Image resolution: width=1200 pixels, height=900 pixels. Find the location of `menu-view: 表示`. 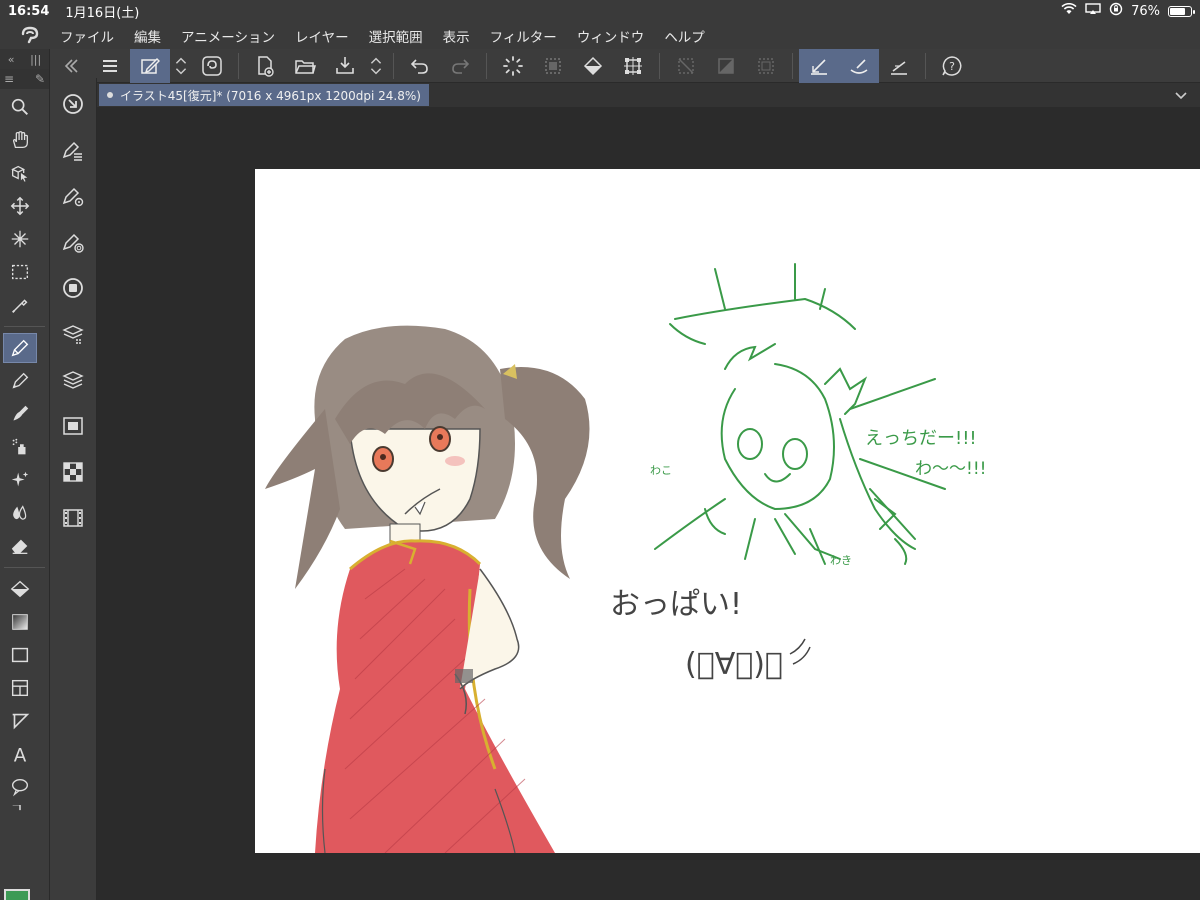

menu-view: 表示 is located at coordinates (456, 36).